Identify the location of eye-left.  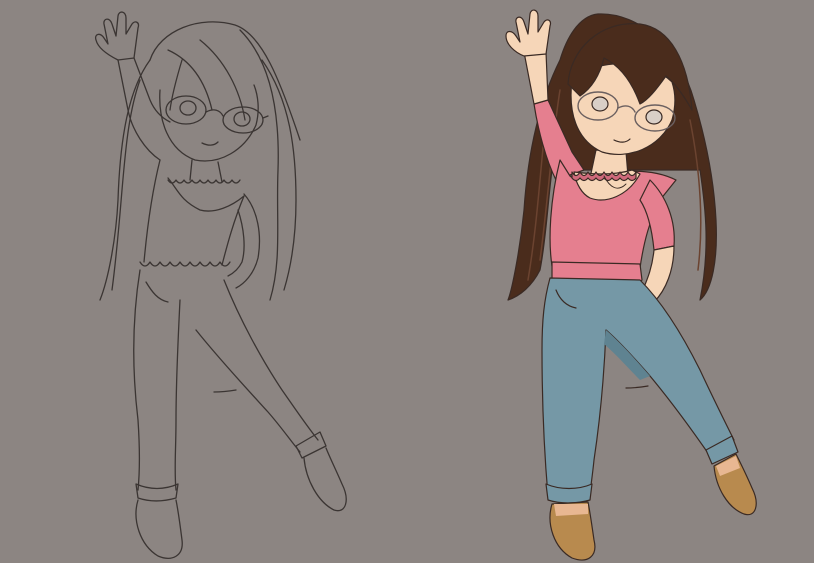
(600, 104).